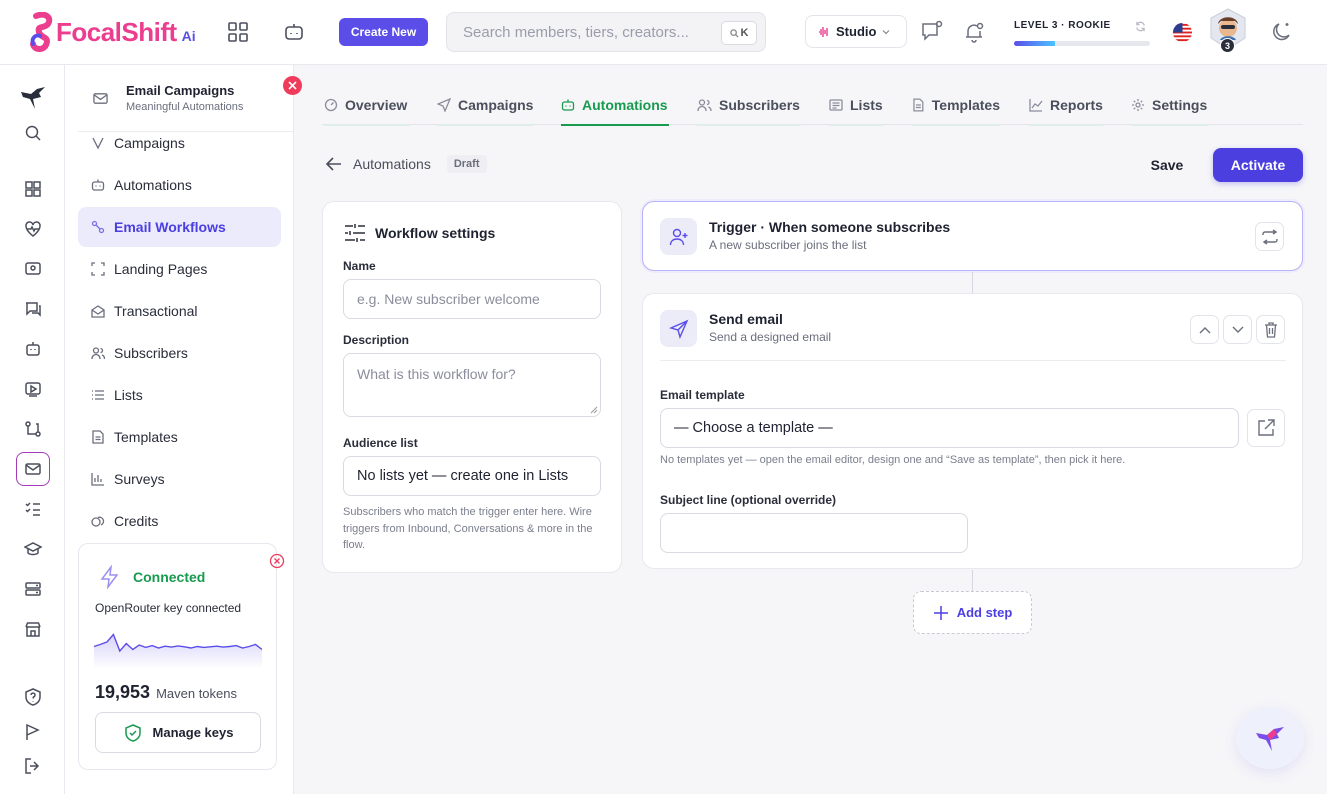 This screenshot has height=794, width=1327. What do you see at coordinates (940, 612) in the screenshot?
I see `plus-icon` at bounding box center [940, 612].